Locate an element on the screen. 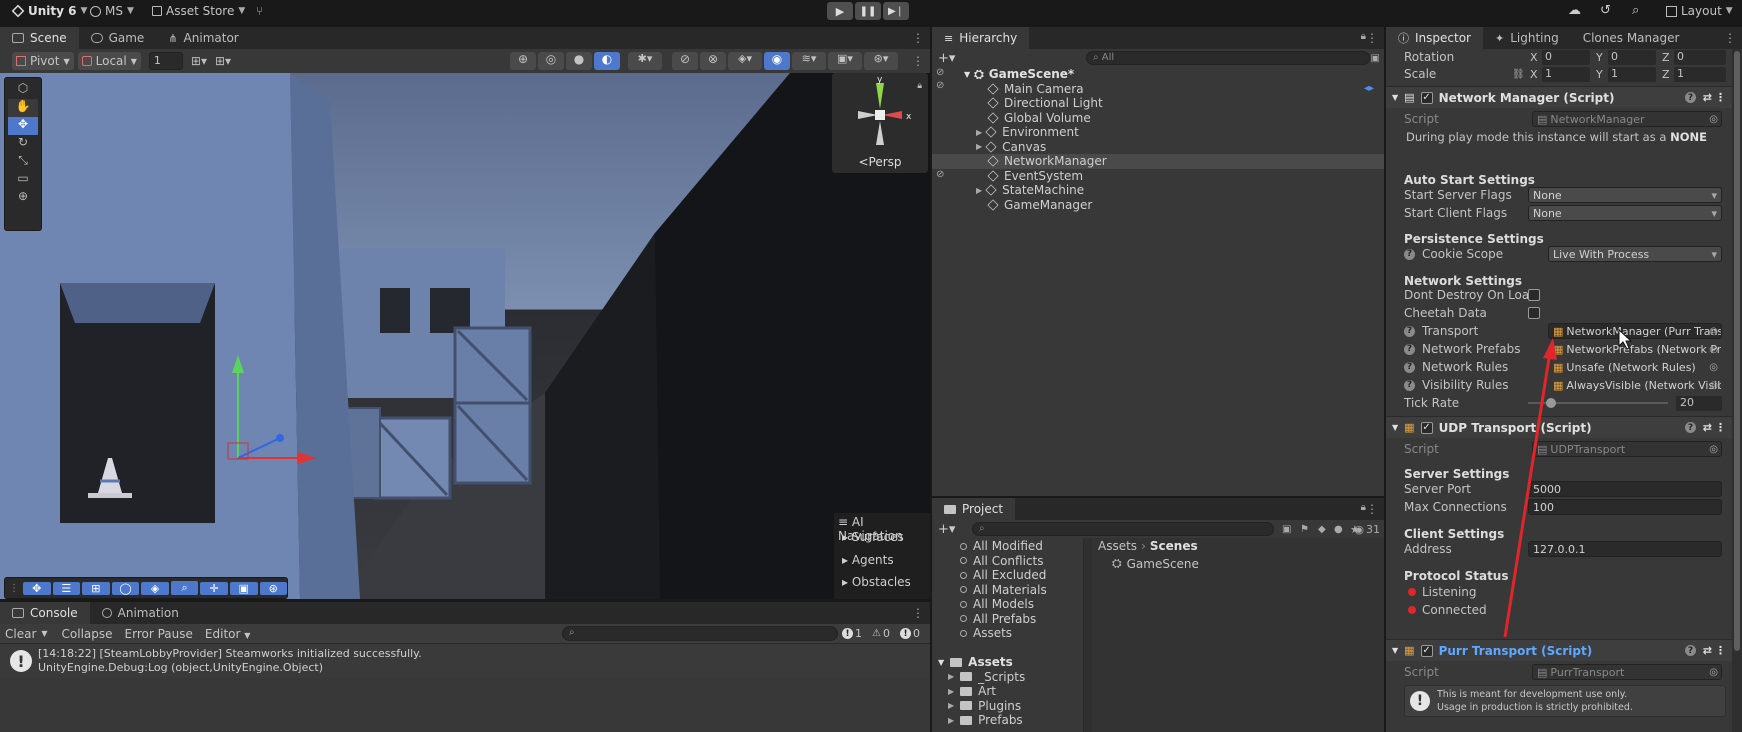 This screenshot has width=1742, height=732. hierarchy-item: GameManager is located at coordinates (1158, 205).